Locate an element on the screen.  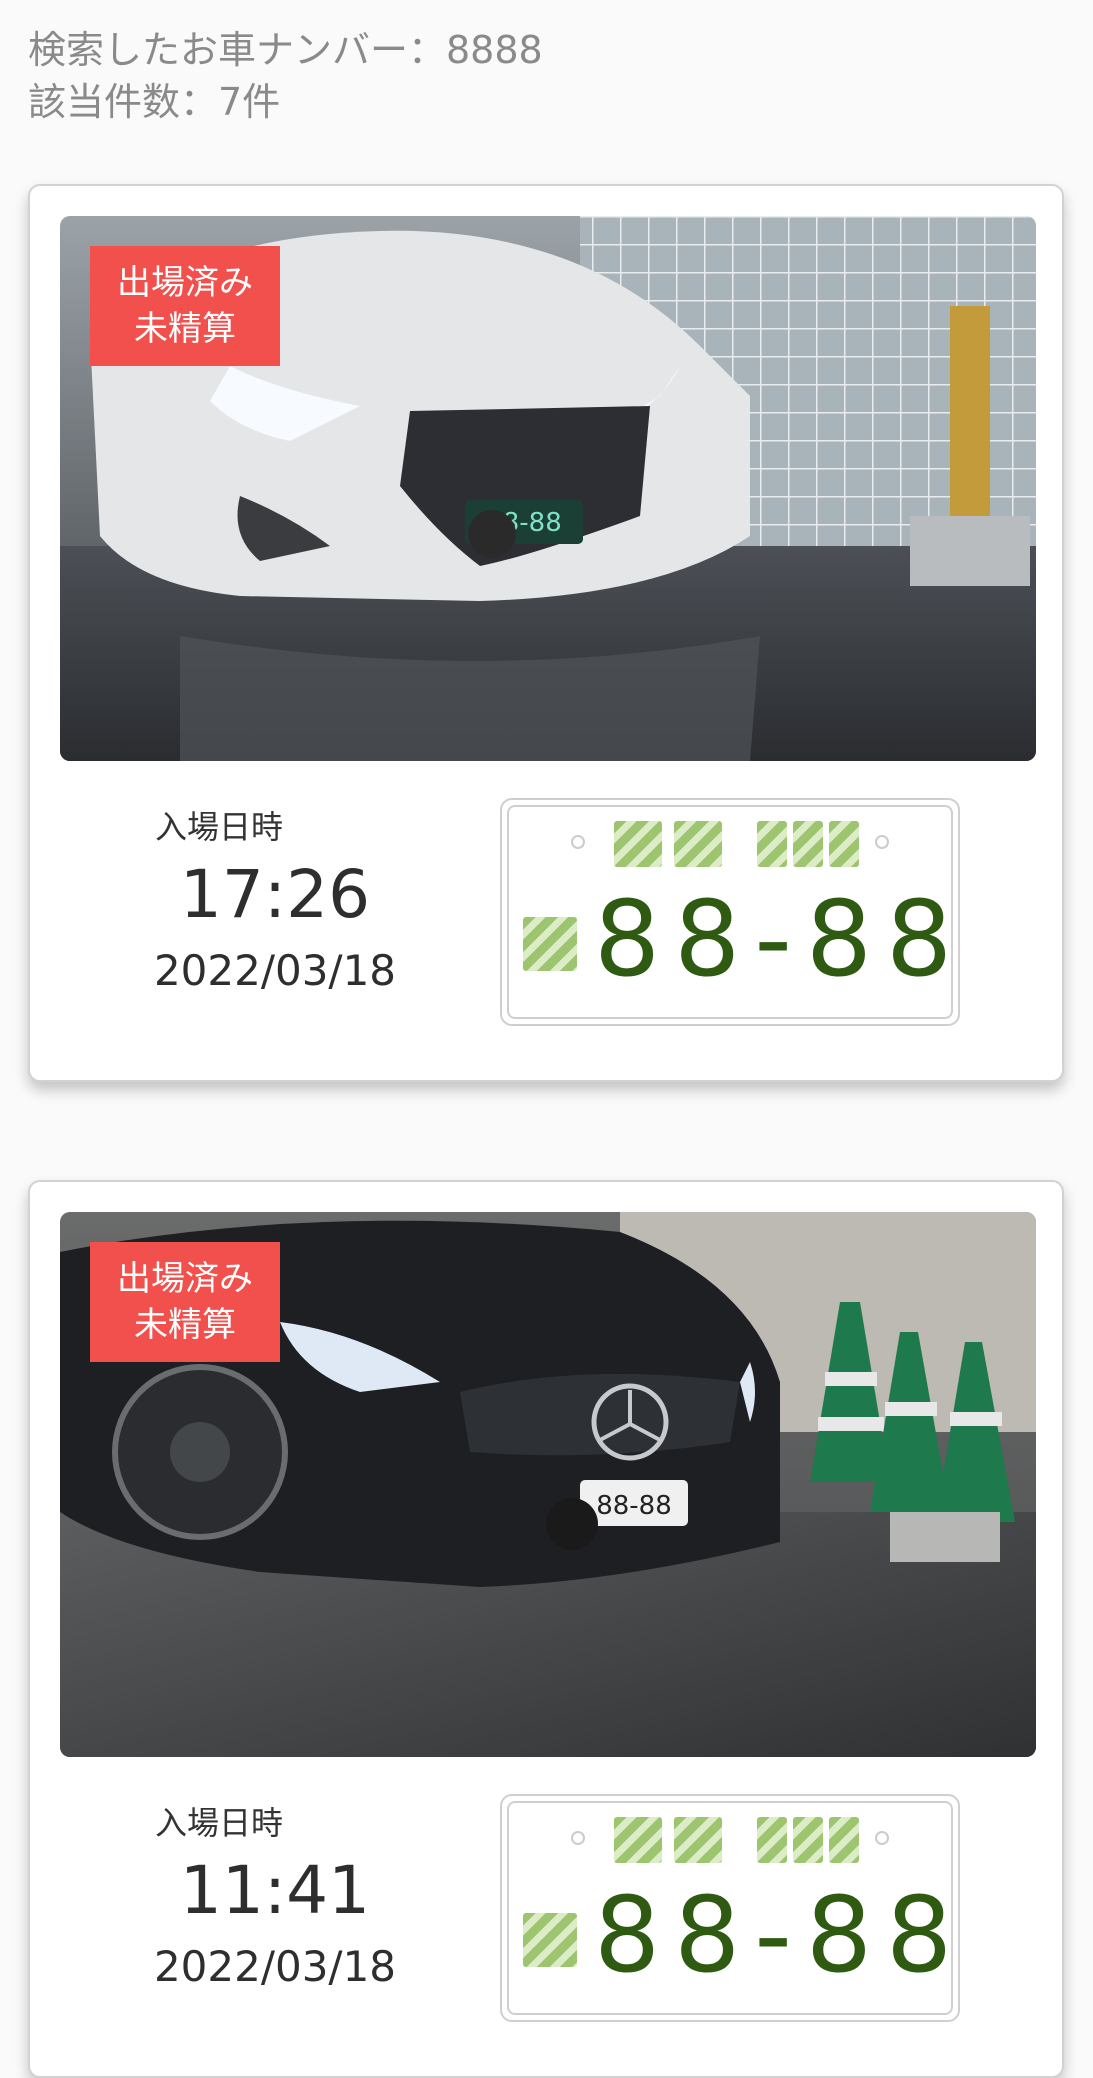
result-count-text: 該当件数：7件 is located at coordinates (154, 102).